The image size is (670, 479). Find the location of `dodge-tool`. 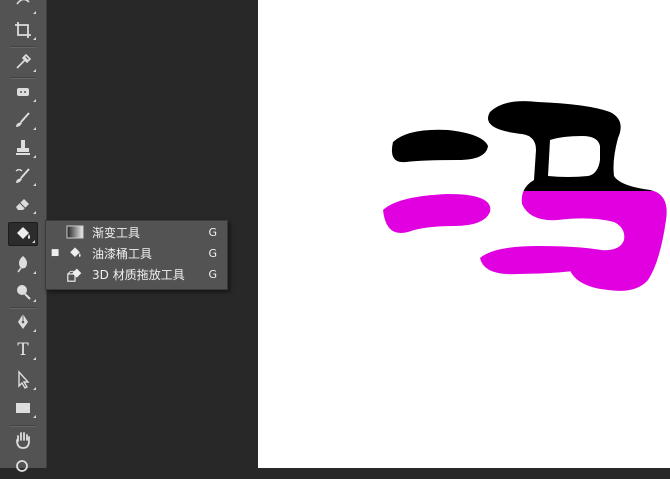

dodge-tool is located at coordinates (23, 292).